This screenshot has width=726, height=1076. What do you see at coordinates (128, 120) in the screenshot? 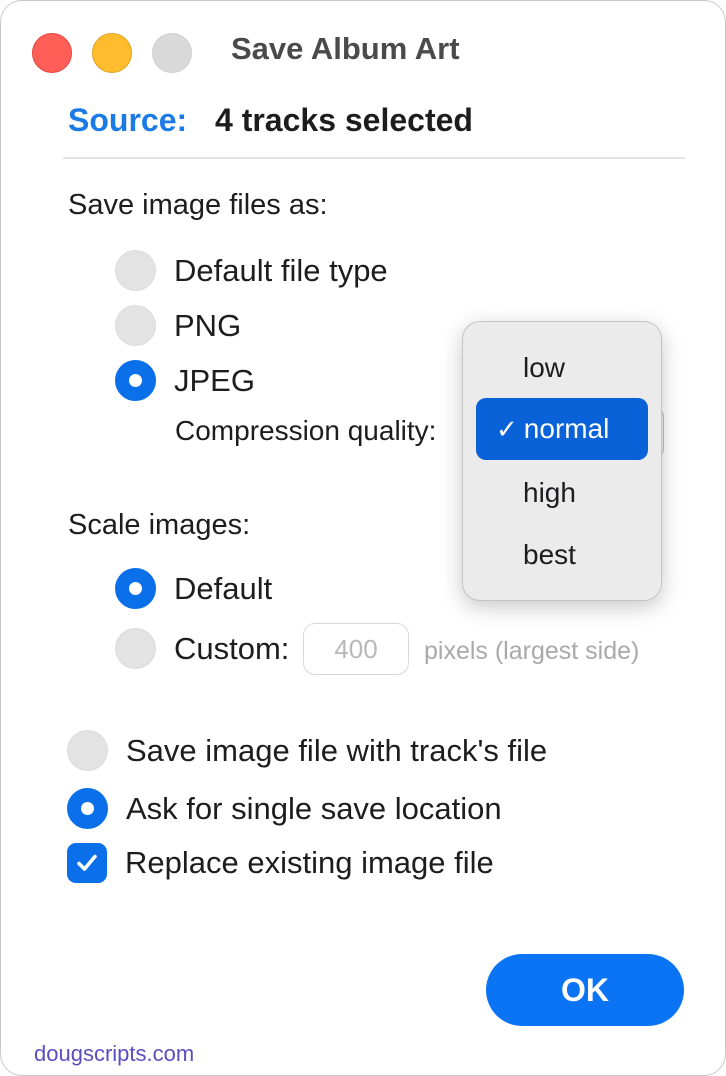
I see `source-label: Source:` at bounding box center [128, 120].